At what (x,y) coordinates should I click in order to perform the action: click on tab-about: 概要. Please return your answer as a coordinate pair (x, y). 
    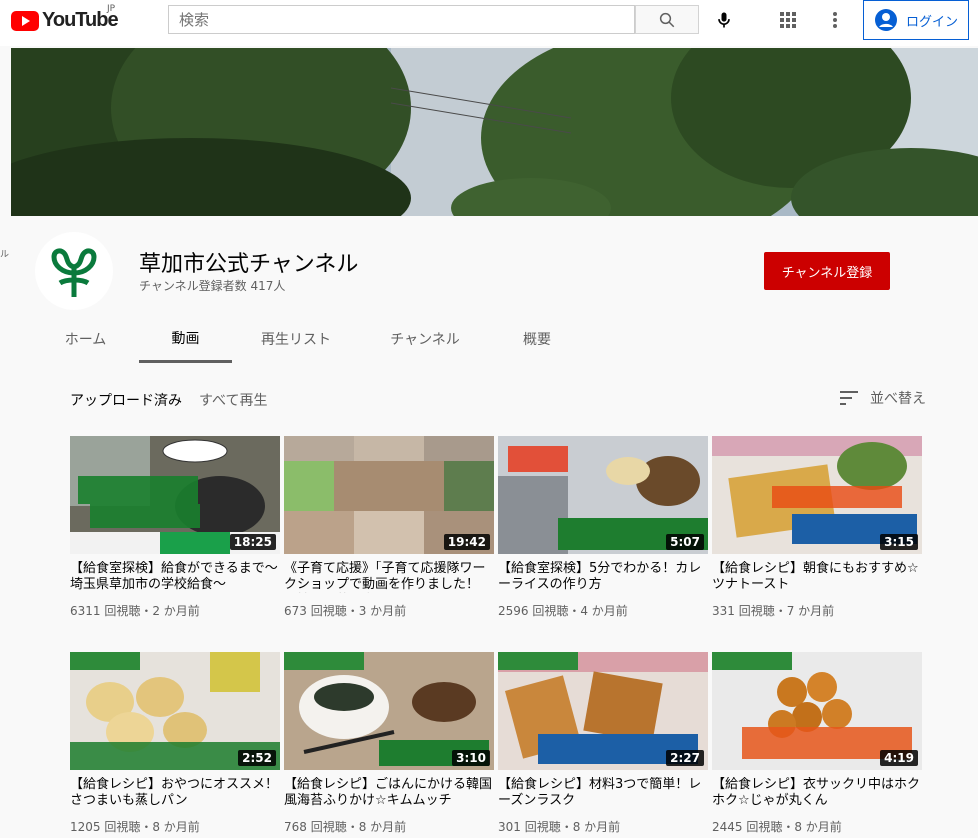
    Looking at the image, I should click on (537, 339).